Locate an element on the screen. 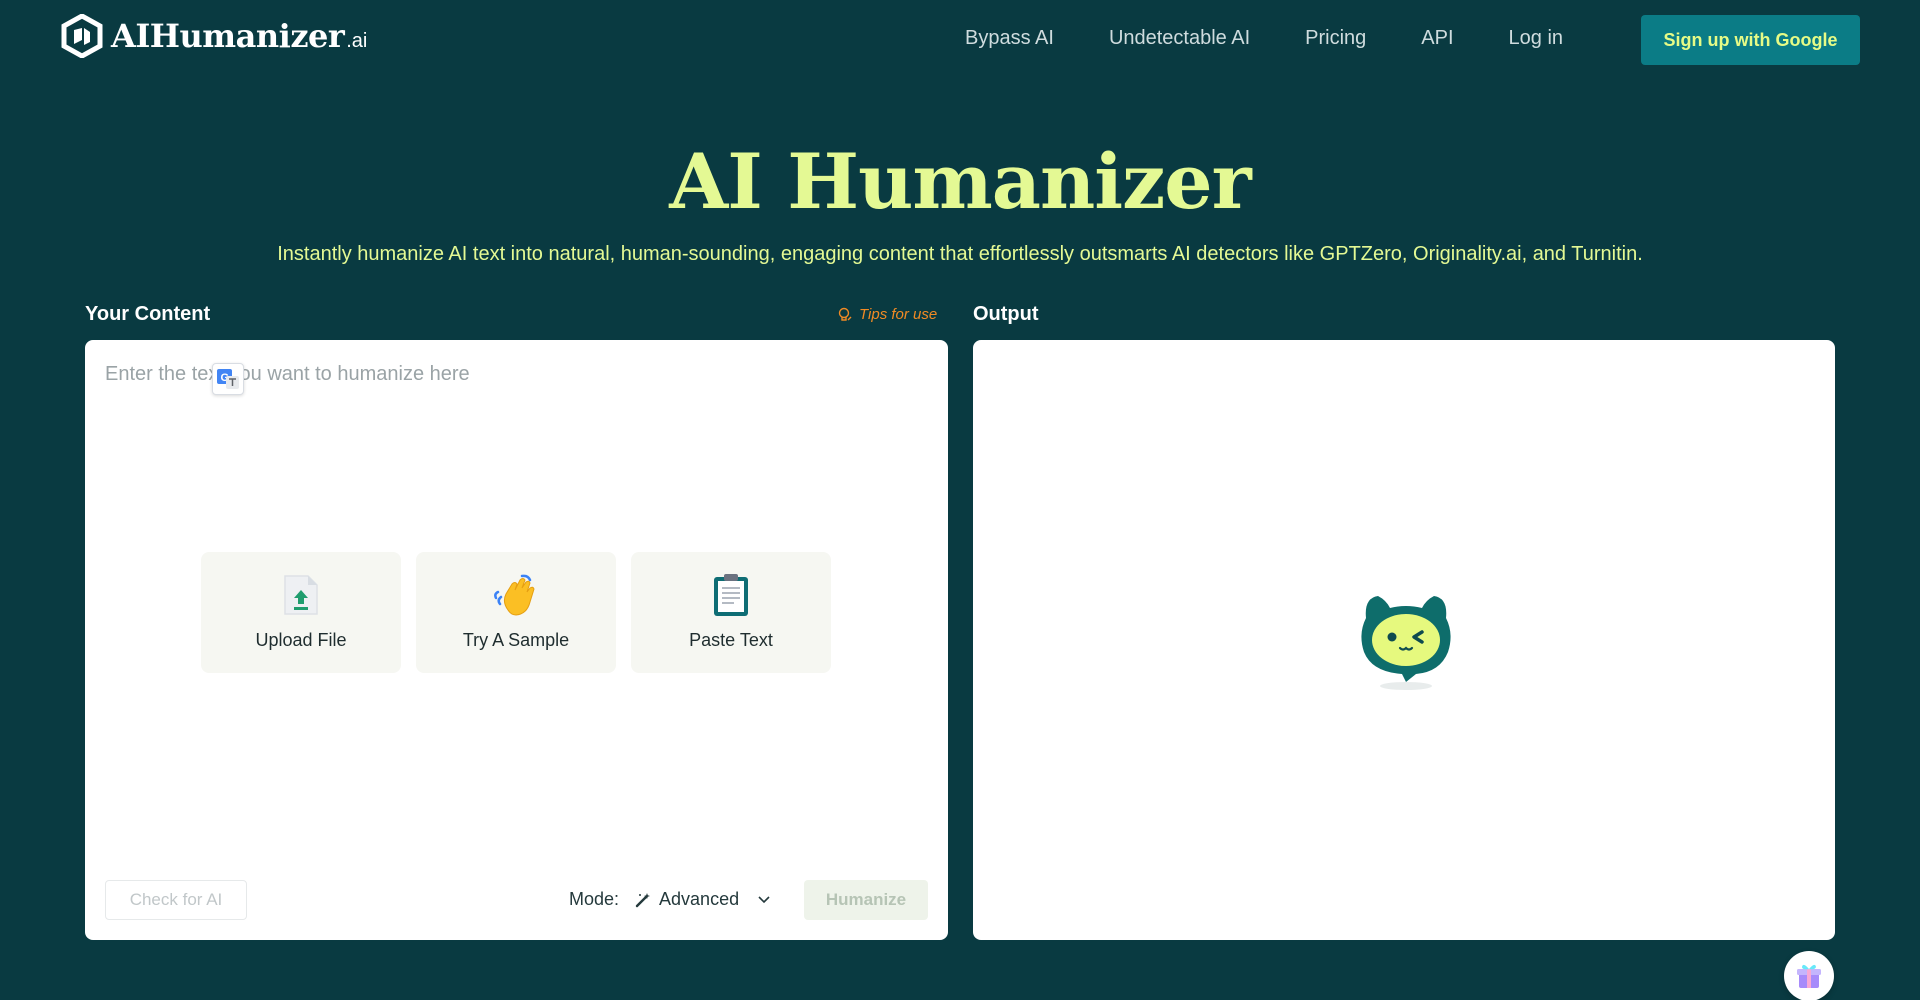 The width and height of the screenshot is (1920, 1000). mode-selector: Mode: Advanced is located at coordinates (670, 899).